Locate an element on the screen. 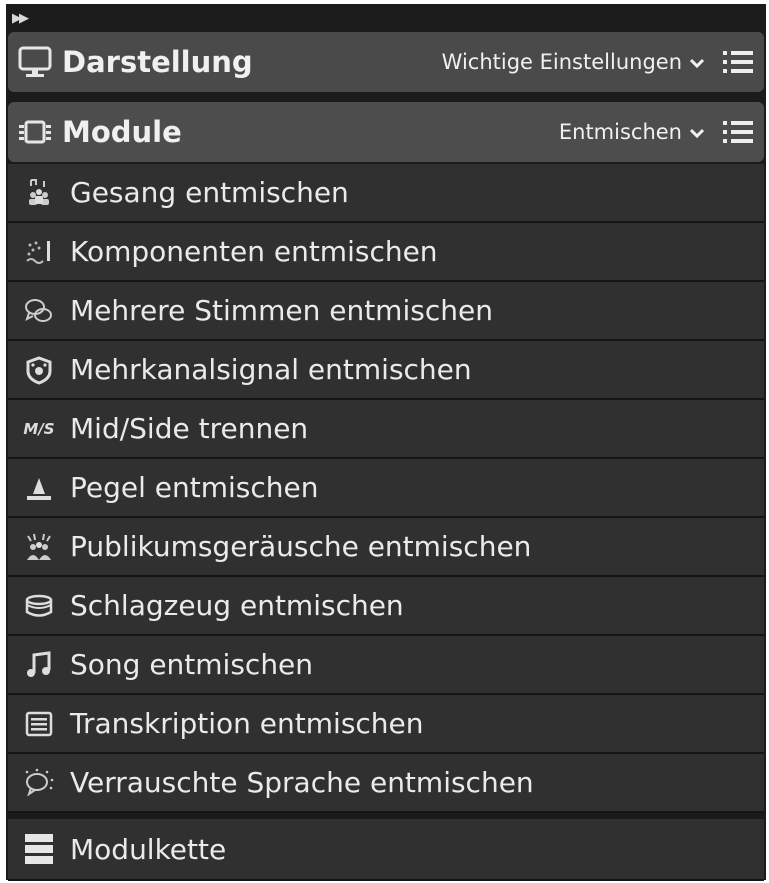 Image resolution: width=769 pixels, height=883 pixels. speech-bubbles-icon is located at coordinates (39, 311).